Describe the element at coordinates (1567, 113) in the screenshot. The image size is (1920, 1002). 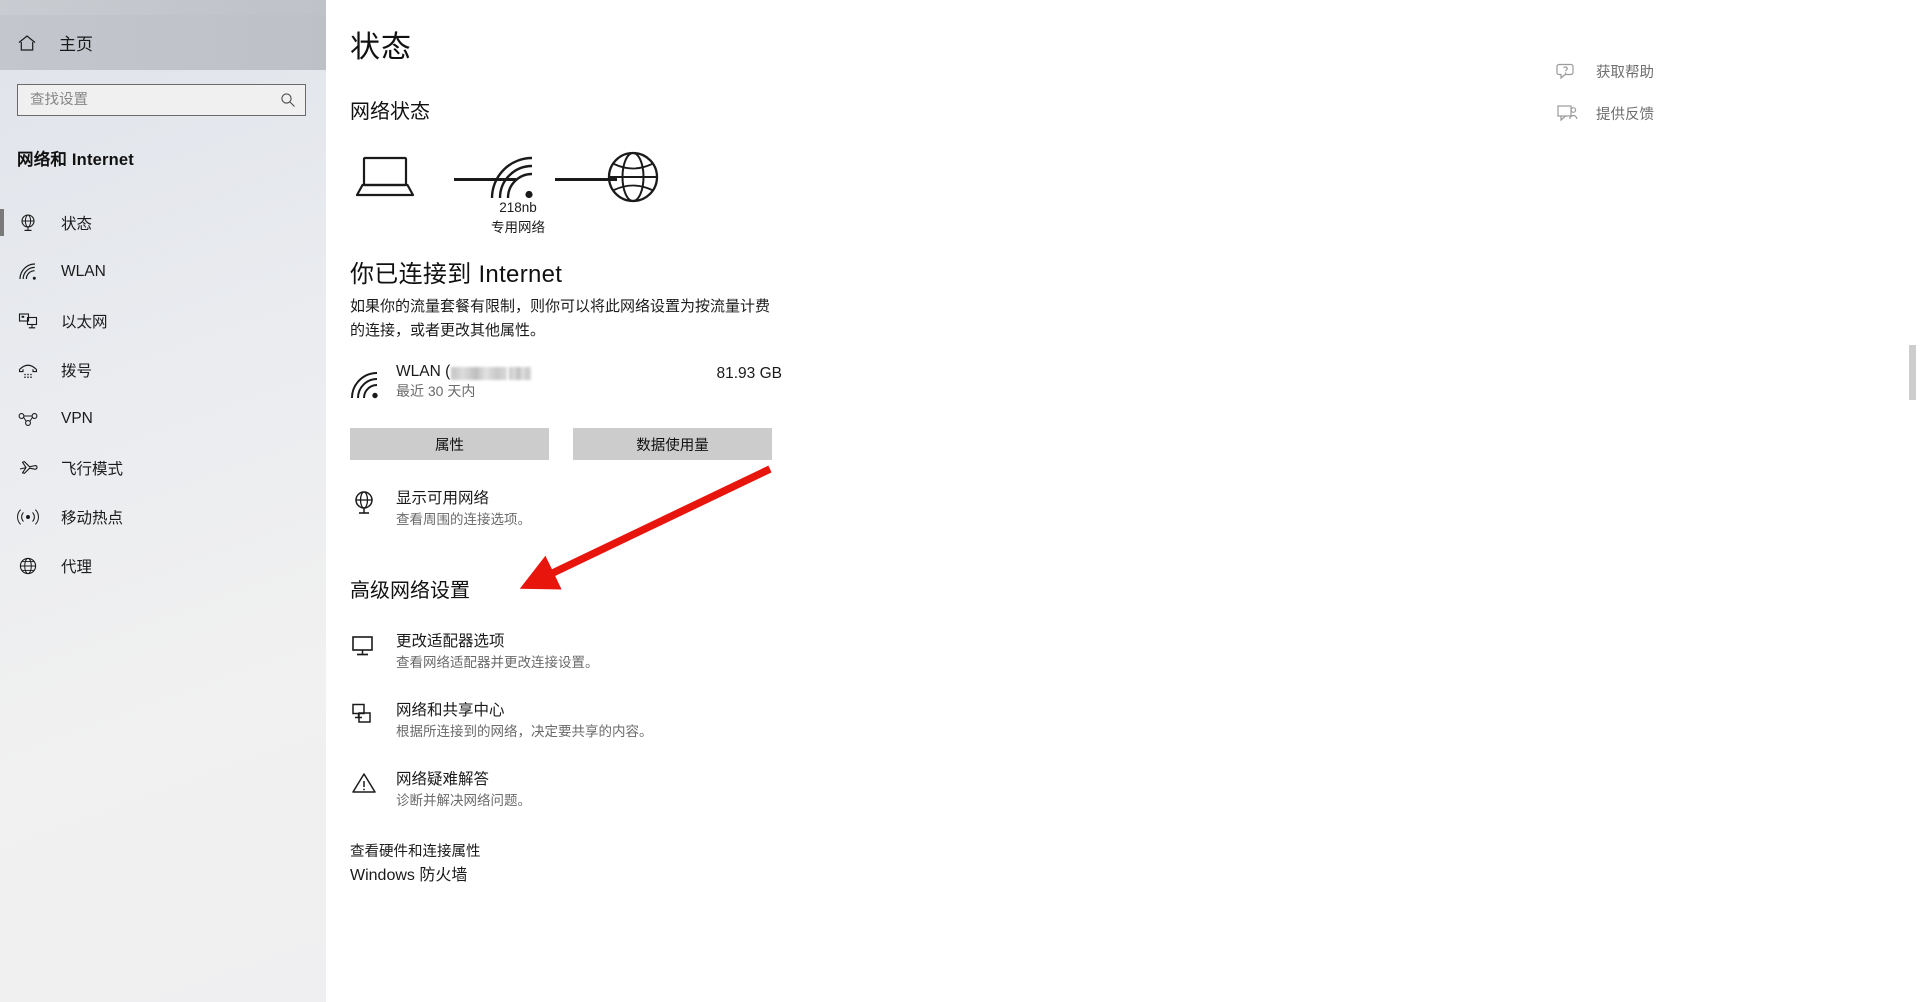
I see `feedback-icon` at that location.